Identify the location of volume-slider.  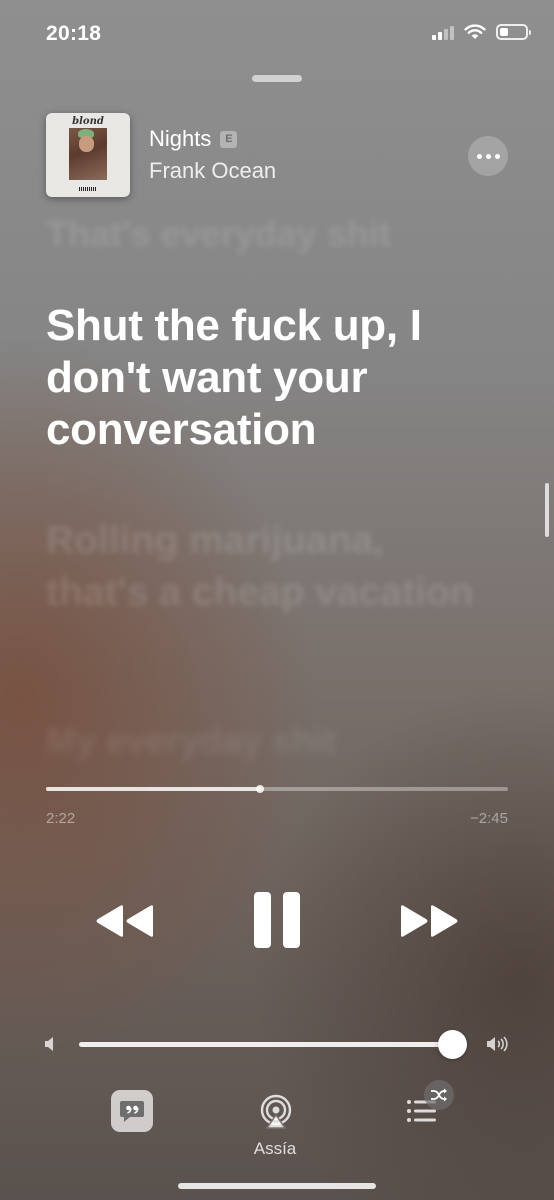
(273, 1044).